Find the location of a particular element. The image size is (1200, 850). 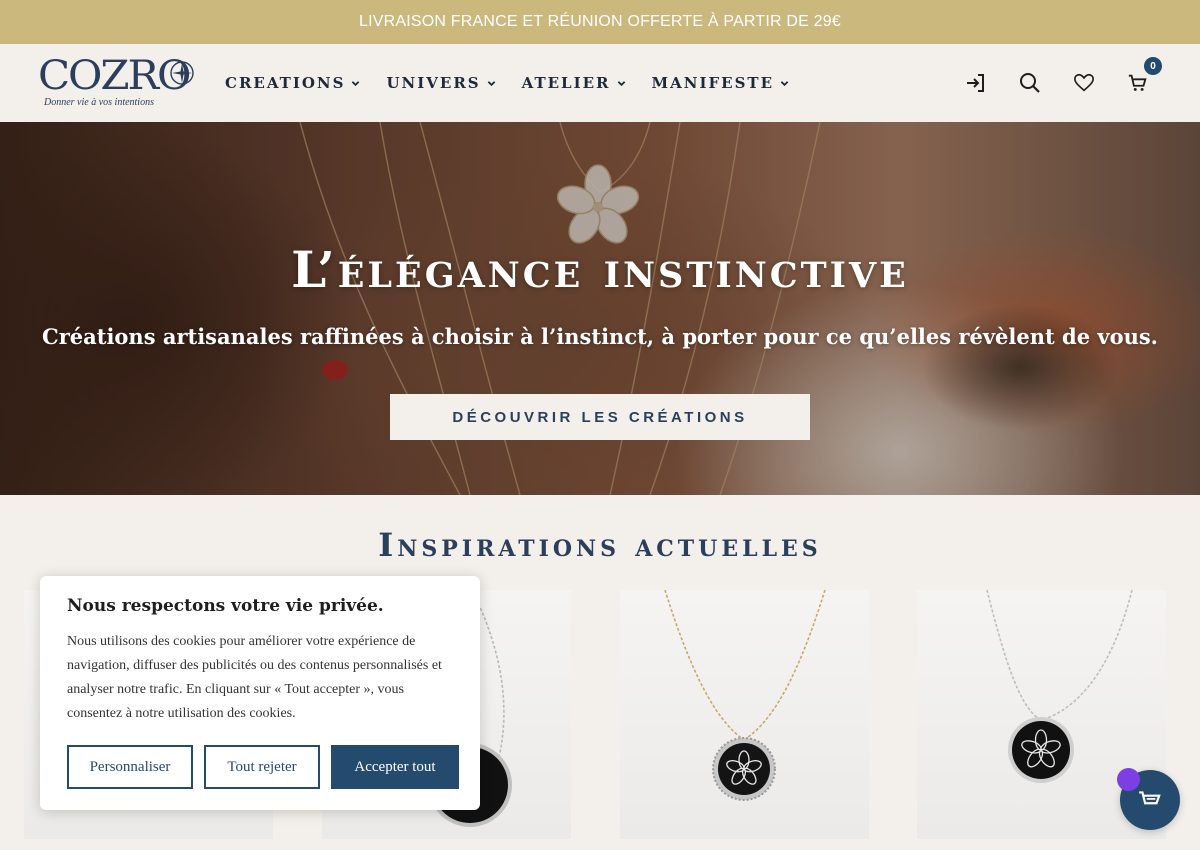

cookie-actions: Personnaliser Tout rejeter Accepter tout is located at coordinates (263, 767).